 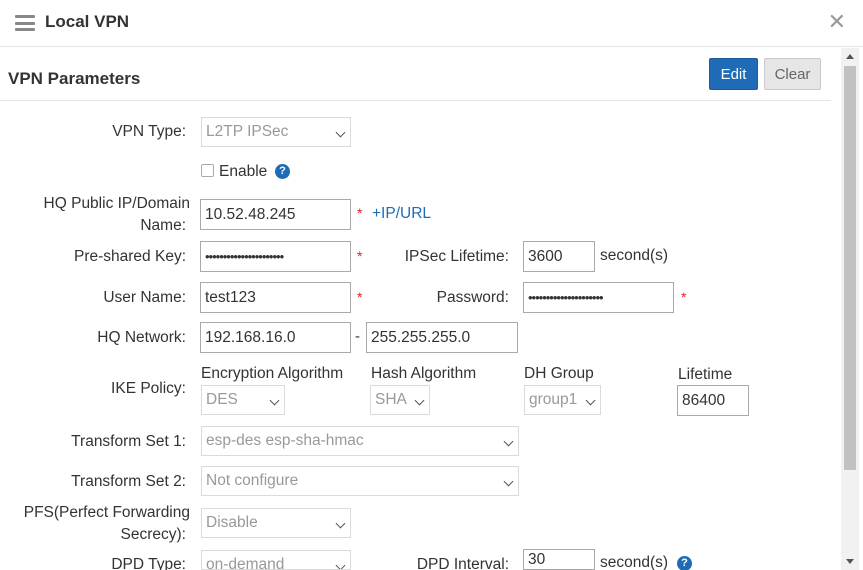 I want to click on user-name-input, so click(x=275, y=297).